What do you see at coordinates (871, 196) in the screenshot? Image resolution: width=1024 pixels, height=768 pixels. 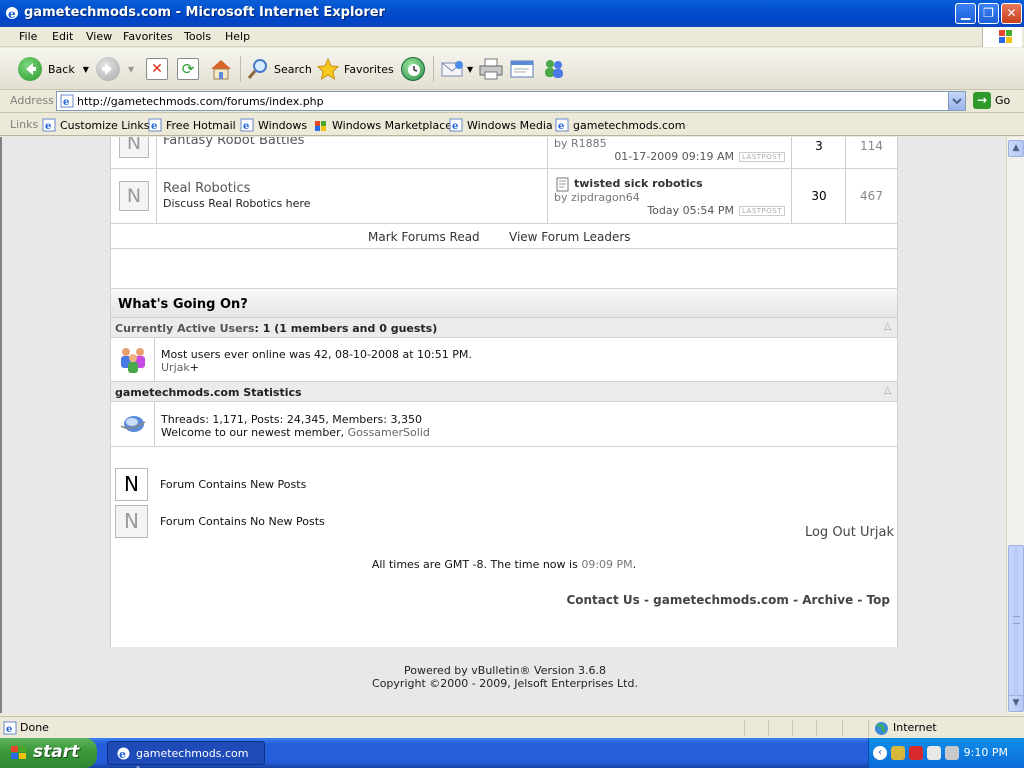 I see `post-count: 467` at bounding box center [871, 196].